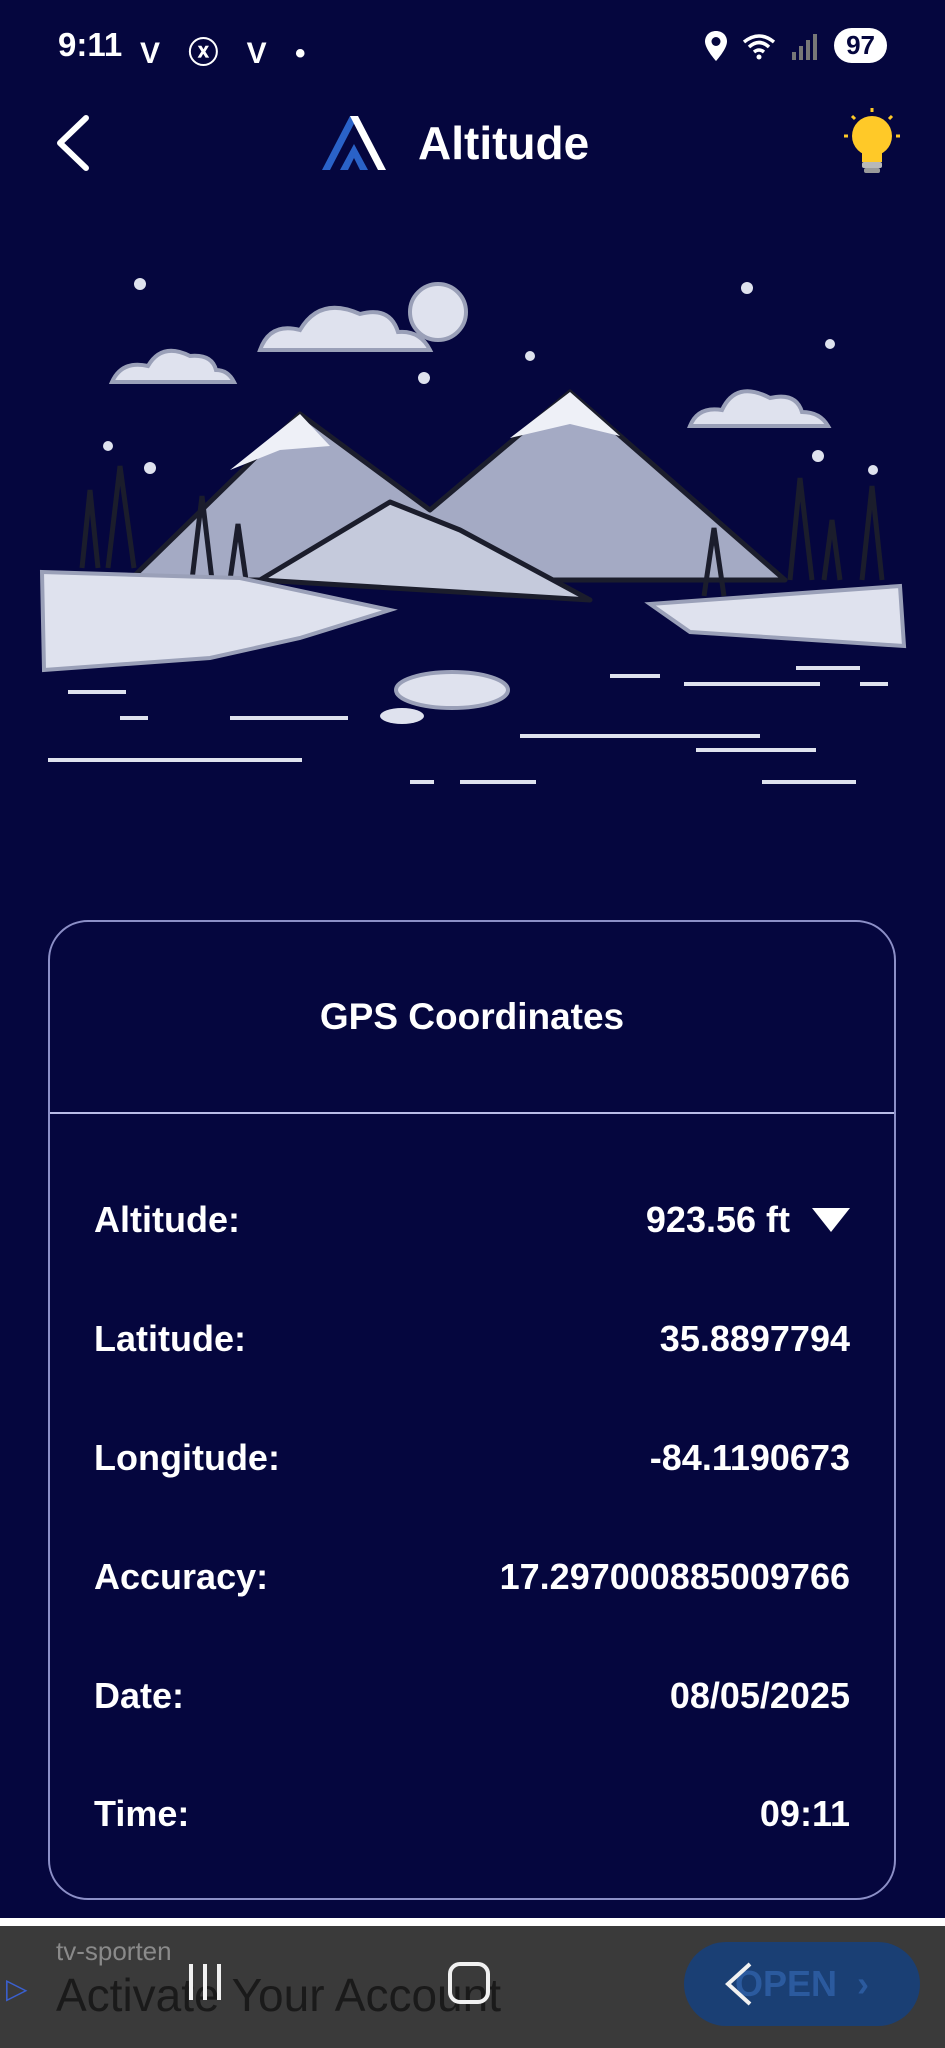  What do you see at coordinates (167, 1219) in the screenshot?
I see `altitude-label: Altitude:` at bounding box center [167, 1219].